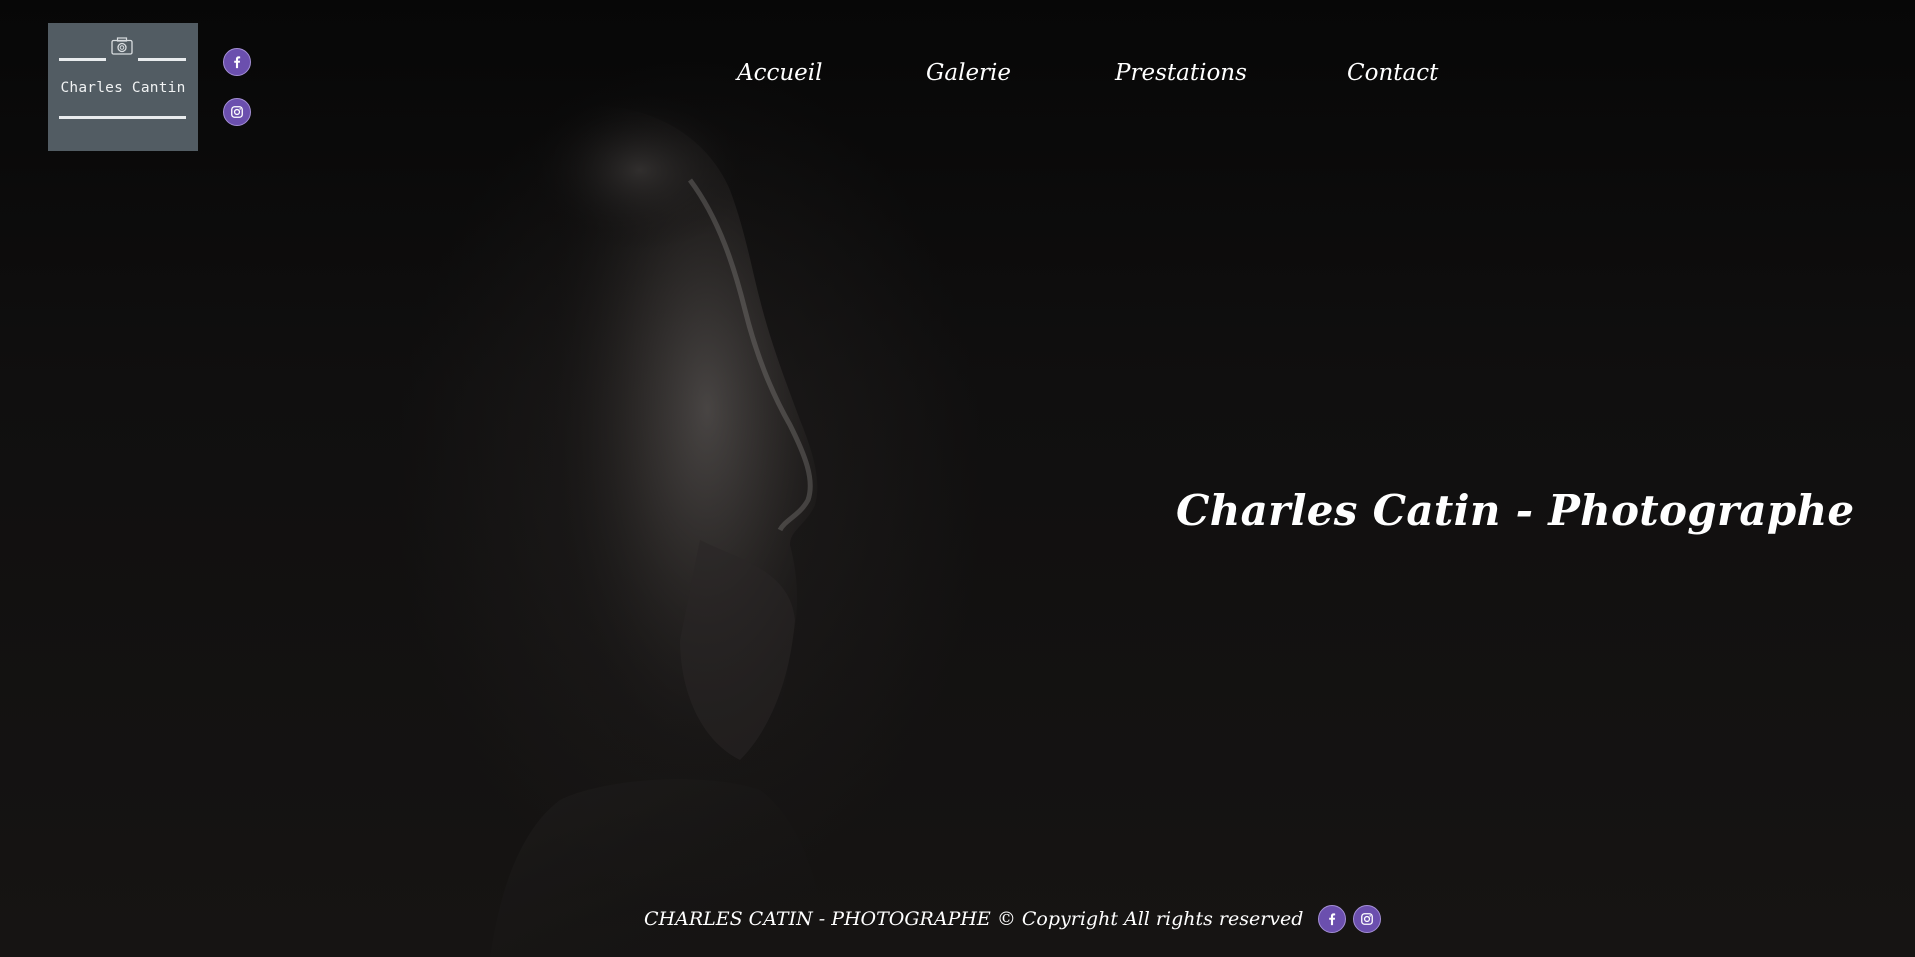 The image size is (1915, 957). Describe the element at coordinates (1392, 73) in the screenshot. I see `nav-item-contact: Contact` at that location.